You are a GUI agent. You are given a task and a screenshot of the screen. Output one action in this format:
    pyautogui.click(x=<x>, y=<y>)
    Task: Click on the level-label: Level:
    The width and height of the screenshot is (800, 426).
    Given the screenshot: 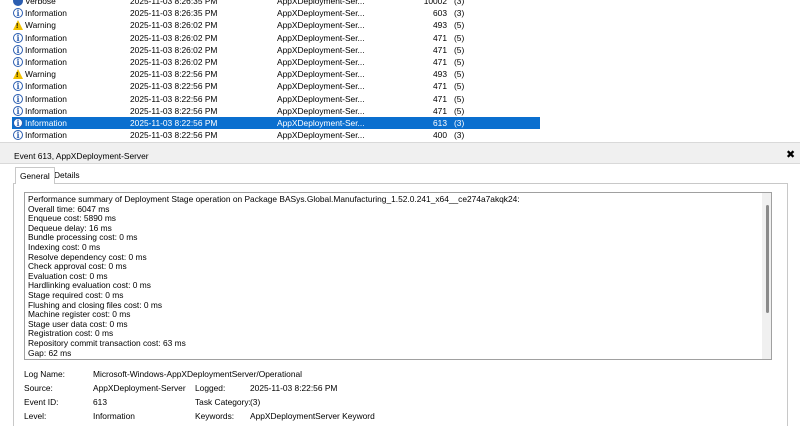 What is the action you would take?
    pyautogui.click(x=35, y=416)
    